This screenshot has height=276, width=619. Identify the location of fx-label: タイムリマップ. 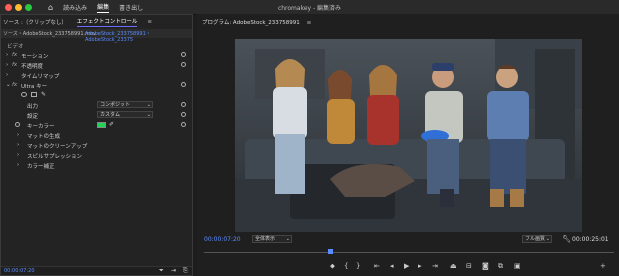
(40, 77).